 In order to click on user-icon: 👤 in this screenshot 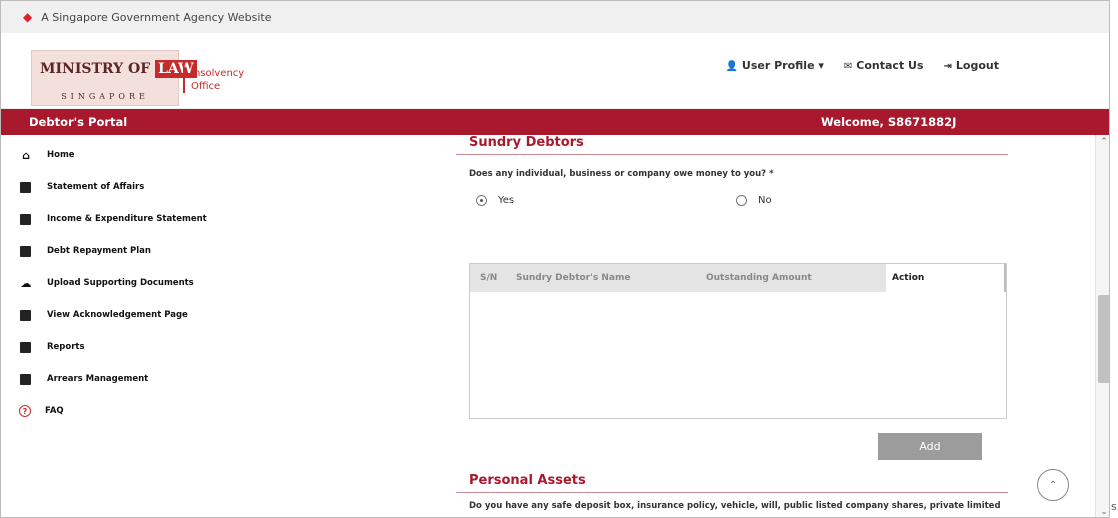, I will do `click(731, 66)`.